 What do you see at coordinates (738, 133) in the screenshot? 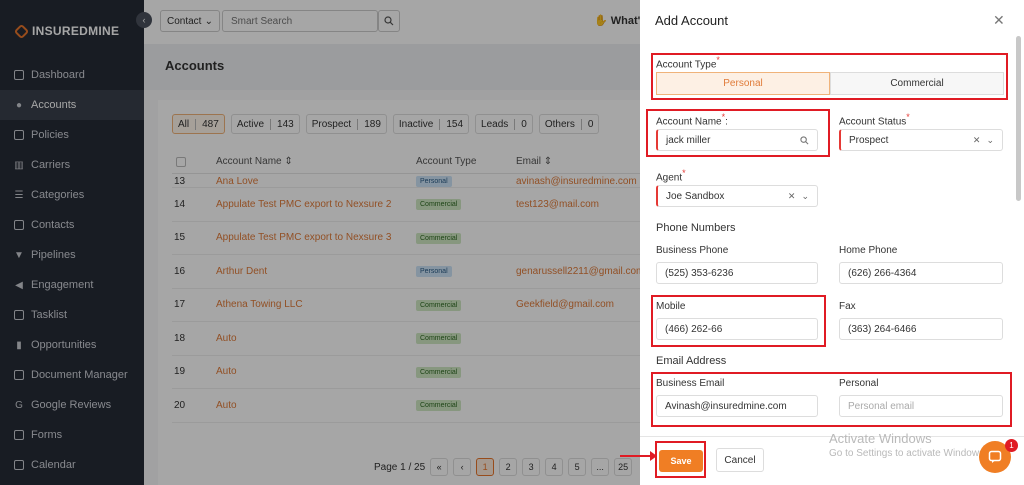
I see `highlight-account-name` at bounding box center [738, 133].